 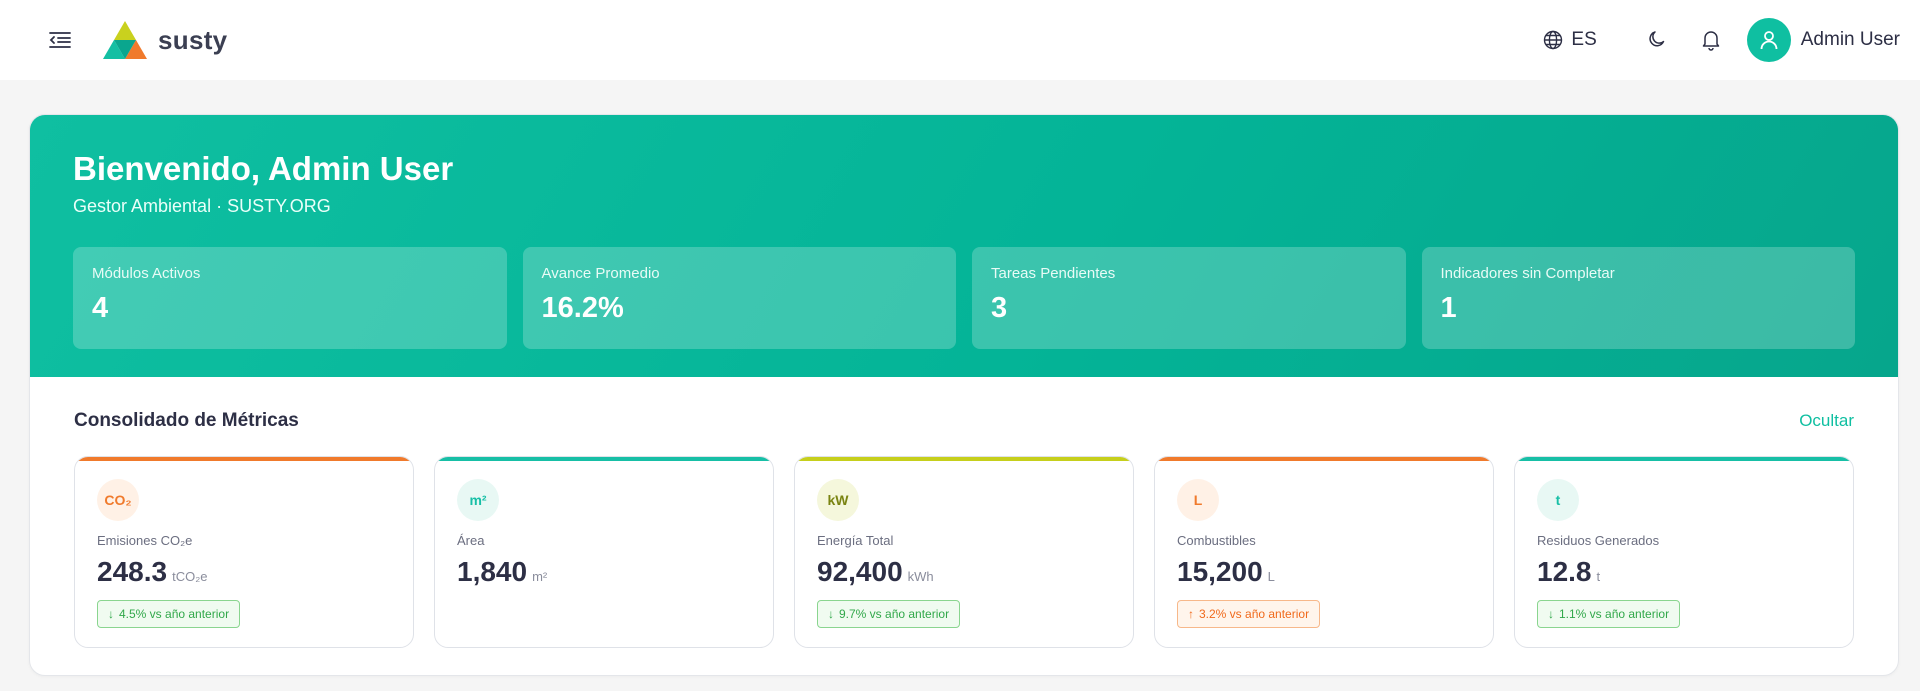 What do you see at coordinates (855, 540) in the screenshot?
I see `metric-label: Energía Total` at bounding box center [855, 540].